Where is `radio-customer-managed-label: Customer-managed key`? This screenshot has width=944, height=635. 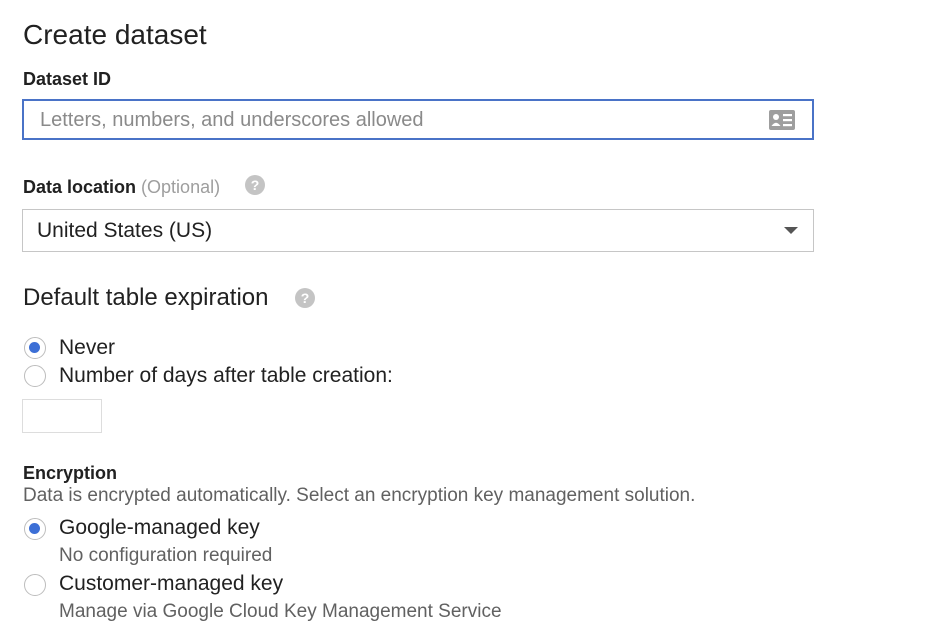 radio-customer-managed-label: Customer-managed key is located at coordinates (171, 584).